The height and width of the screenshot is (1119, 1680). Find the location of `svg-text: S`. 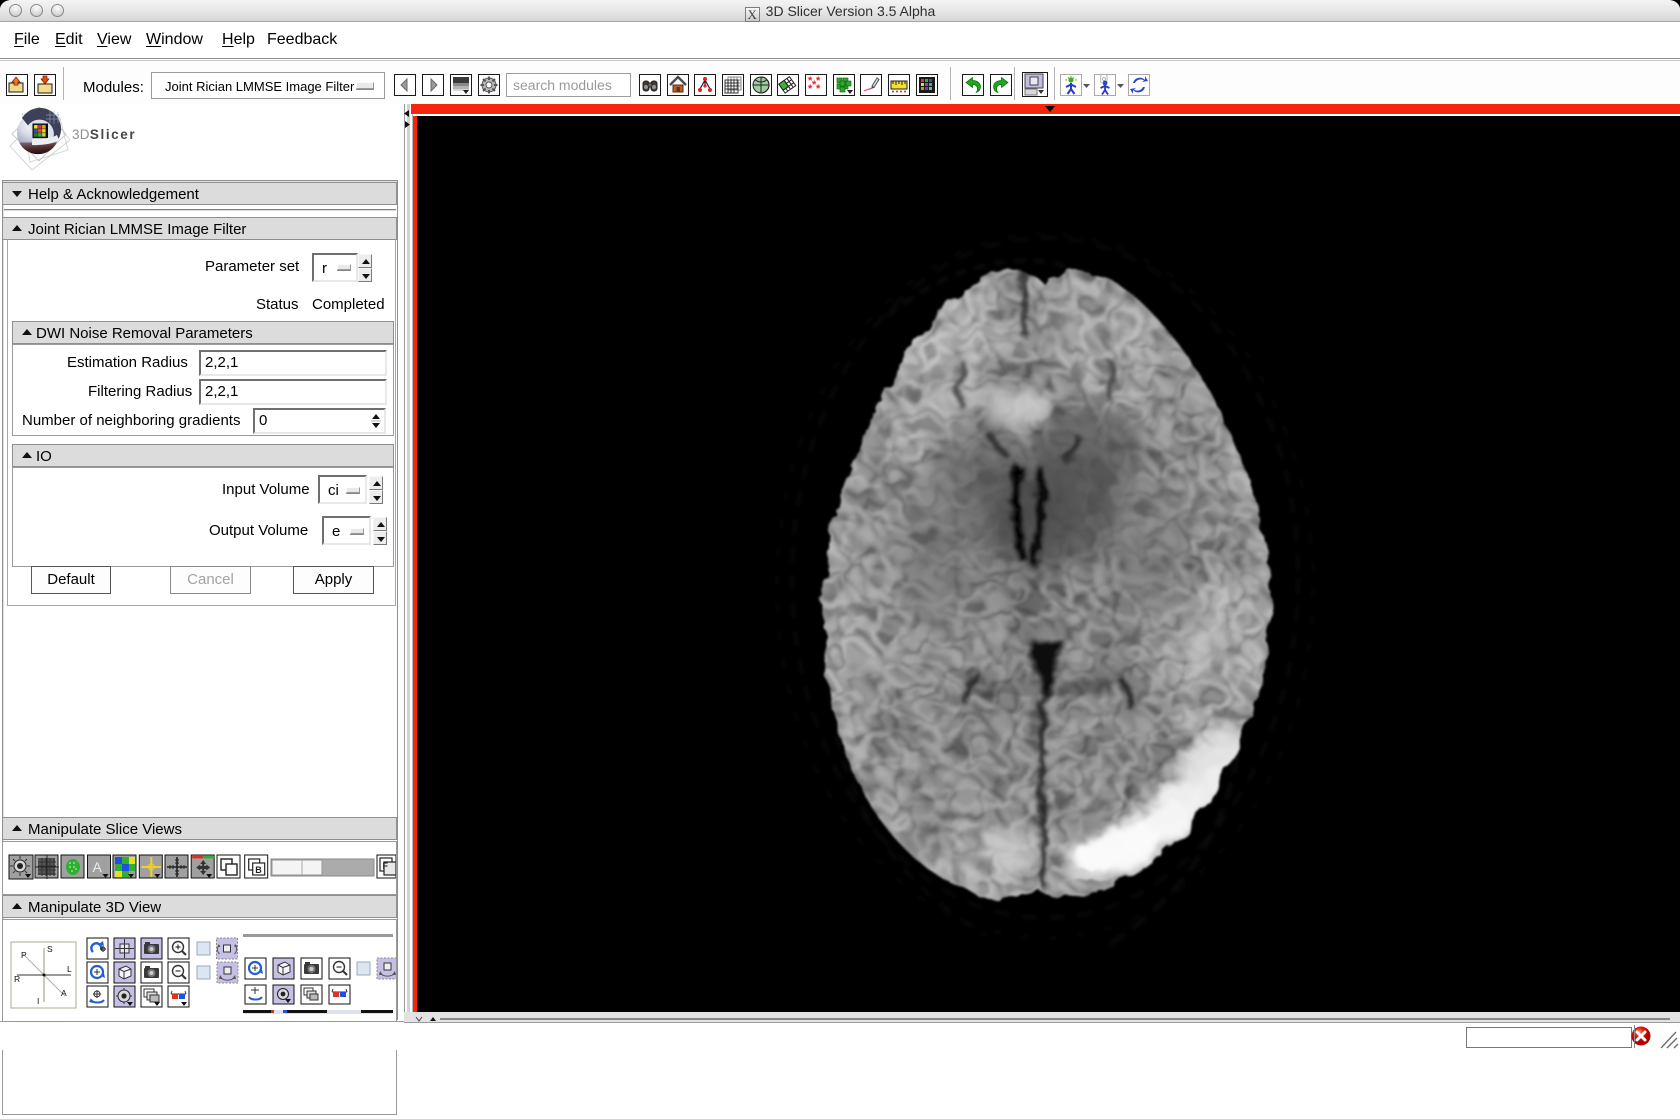

svg-text: S is located at coordinates (50, 949).